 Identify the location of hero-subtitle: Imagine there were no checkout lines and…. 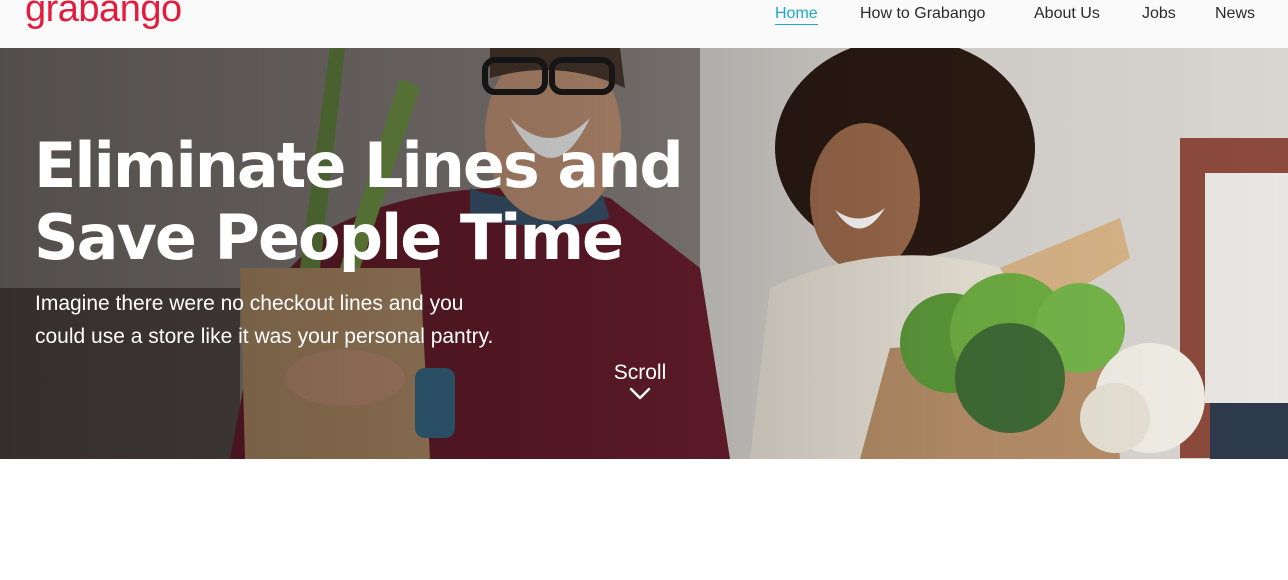
(295, 320).